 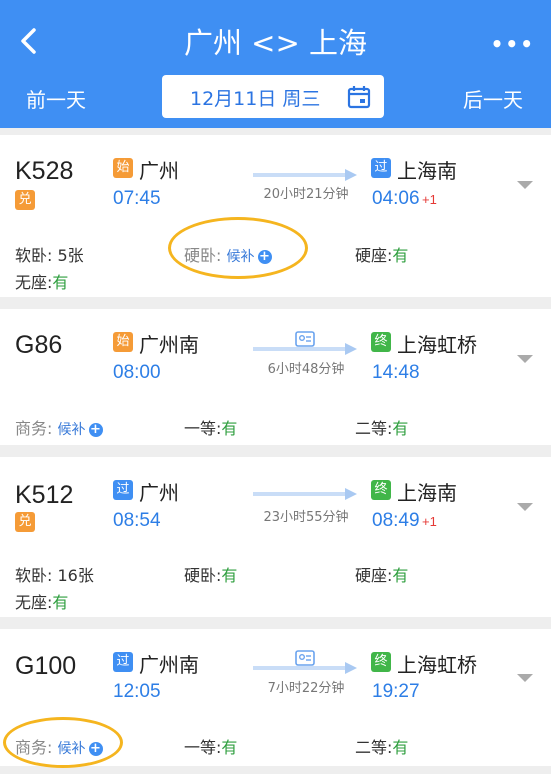 I want to click on seat-soft-sleeper: 软卧: 5张, so click(x=49, y=255).